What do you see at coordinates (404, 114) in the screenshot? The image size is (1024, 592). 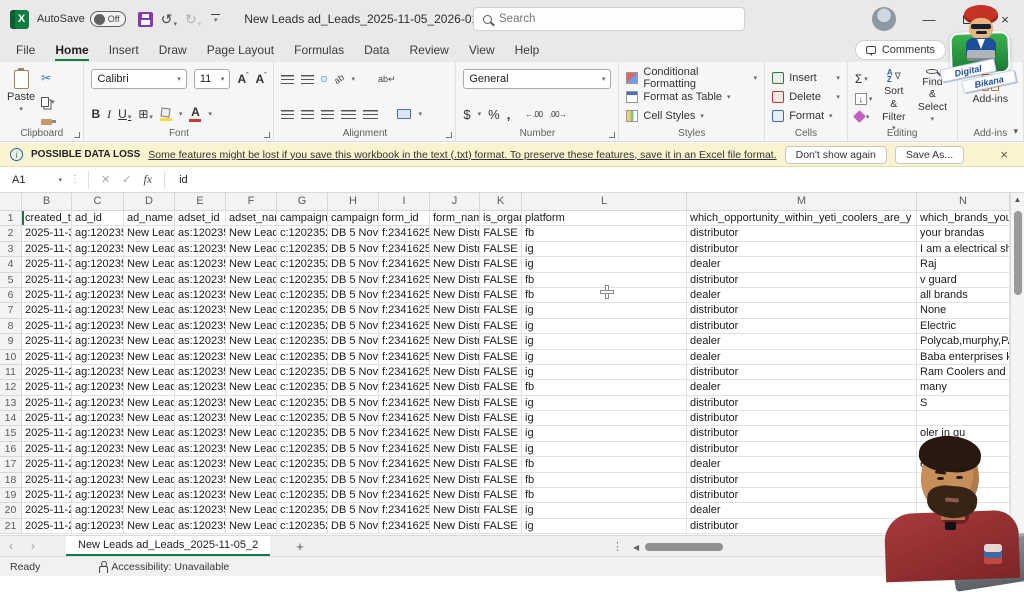 I see `merge-center-button` at bounding box center [404, 114].